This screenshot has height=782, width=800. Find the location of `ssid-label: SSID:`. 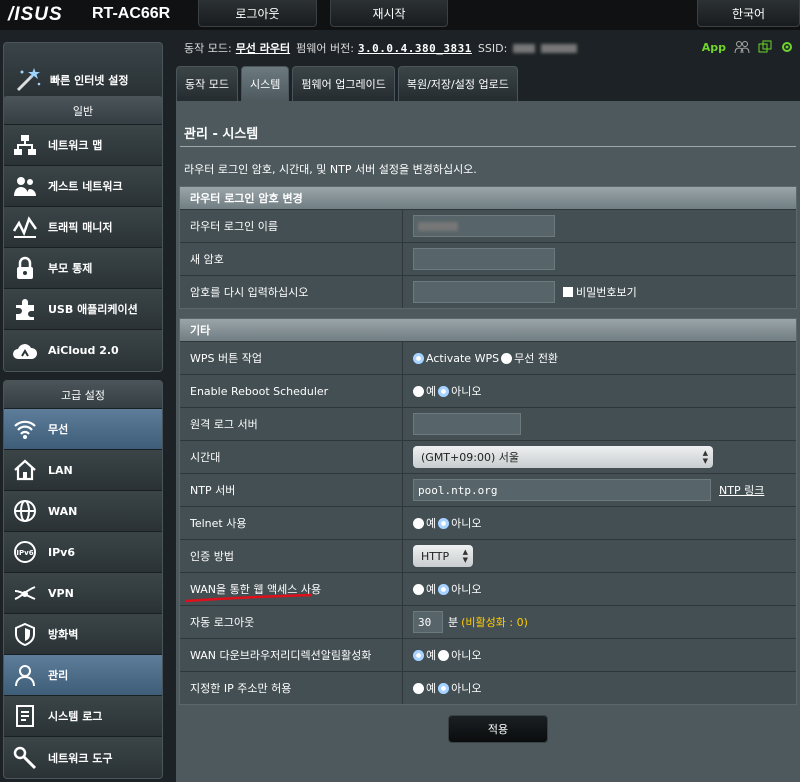

ssid-label: SSID: is located at coordinates (492, 48).